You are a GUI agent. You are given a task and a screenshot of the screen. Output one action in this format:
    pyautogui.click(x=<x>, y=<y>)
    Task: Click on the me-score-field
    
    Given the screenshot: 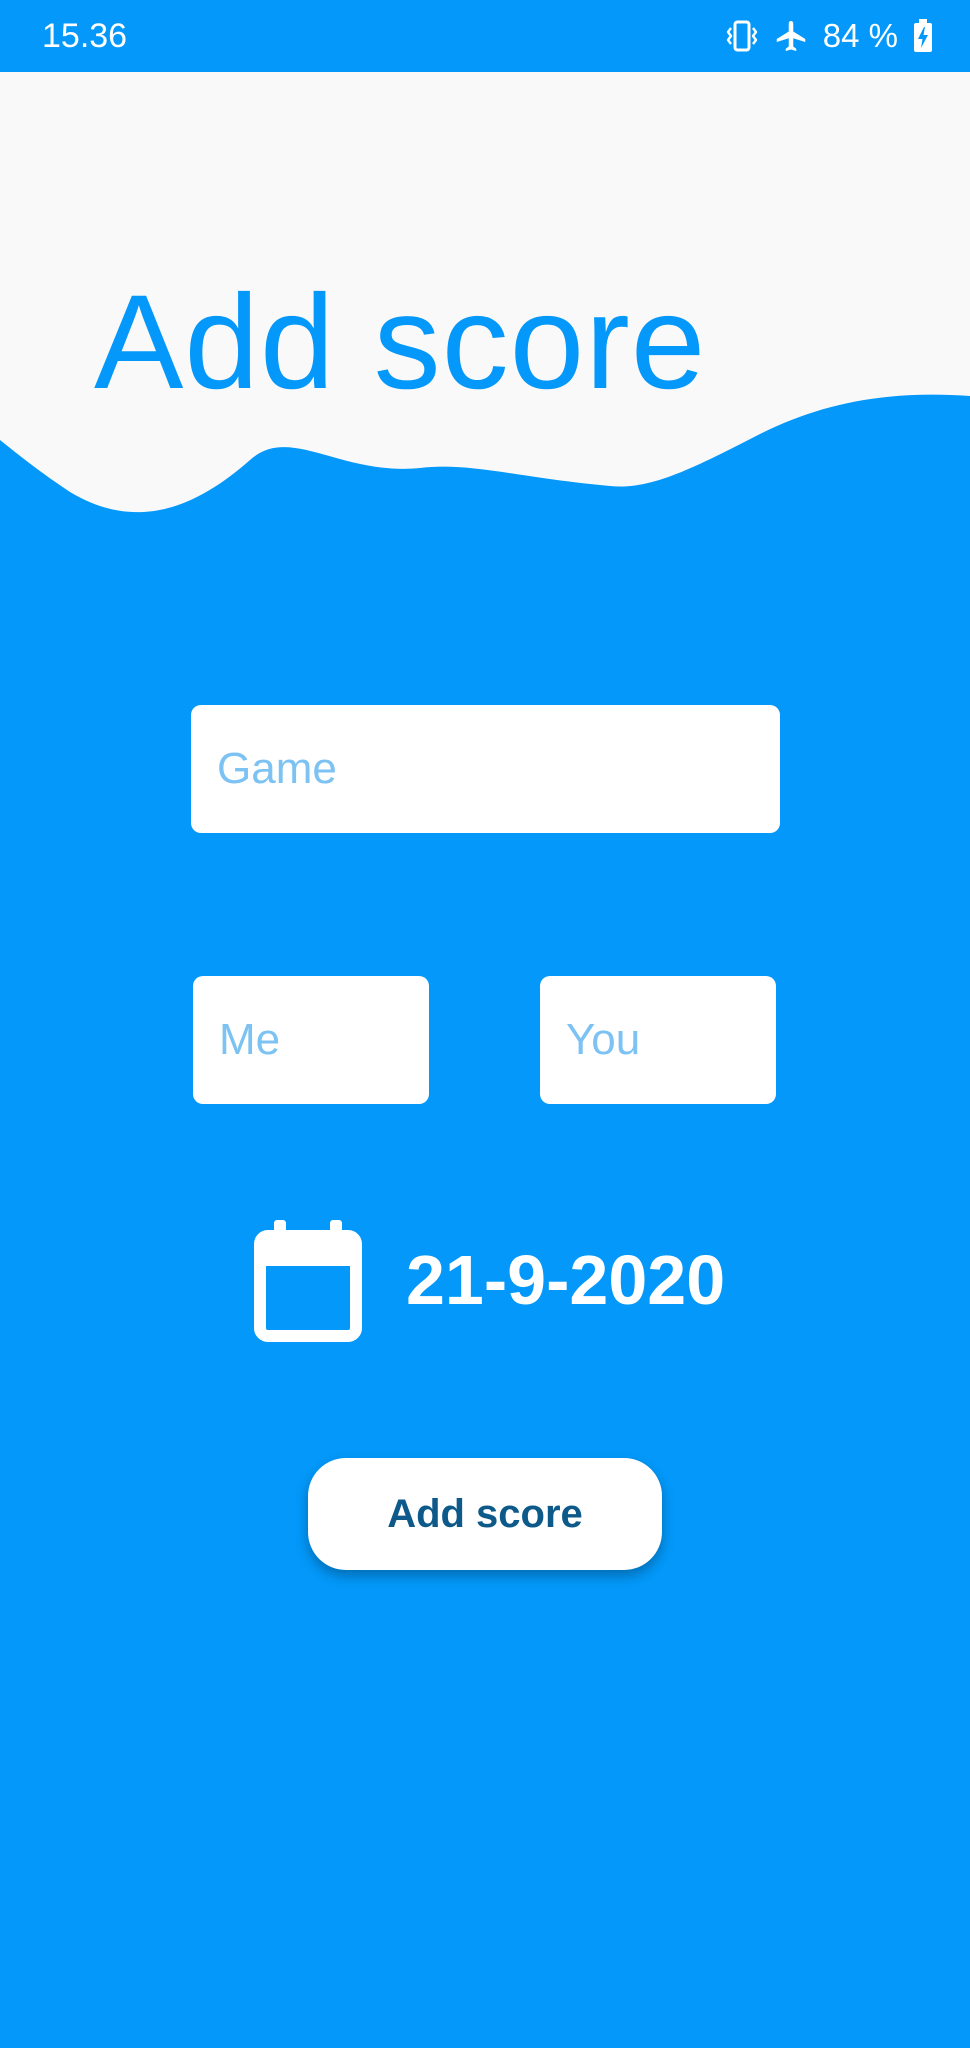 What is the action you would take?
    pyautogui.click(x=311, y=1040)
    